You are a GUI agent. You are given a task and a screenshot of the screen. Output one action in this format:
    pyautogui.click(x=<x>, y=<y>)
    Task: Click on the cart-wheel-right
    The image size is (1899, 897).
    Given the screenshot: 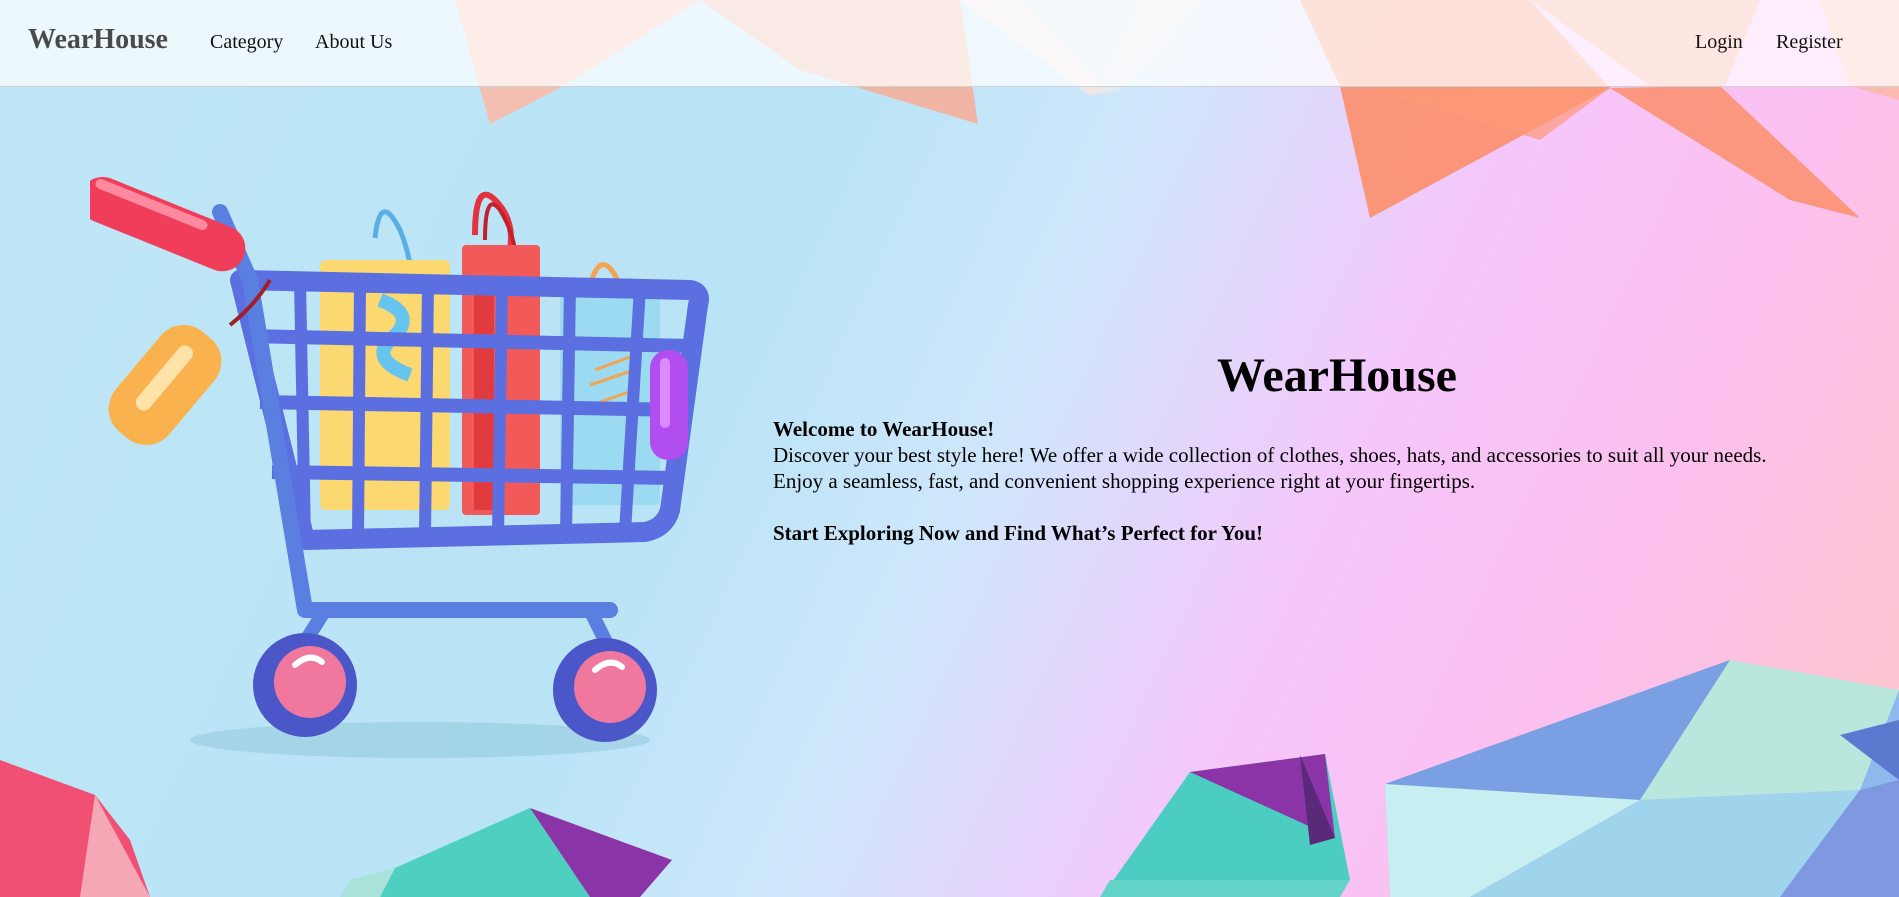 What is the action you would take?
    pyautogui.click(x=605, y=690)
    